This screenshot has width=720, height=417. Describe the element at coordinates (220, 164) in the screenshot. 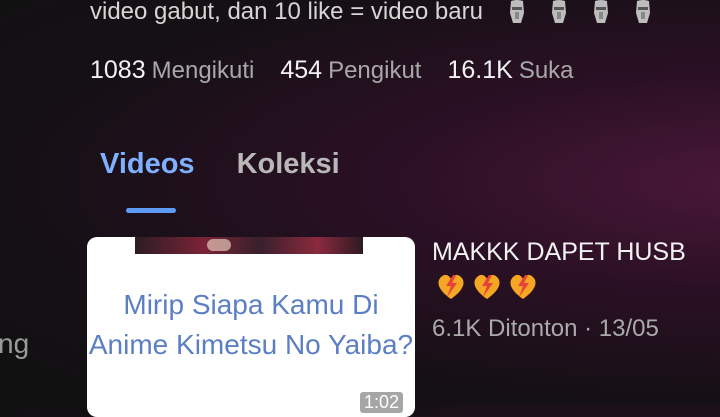

I see `profile-tabs: Videos Koleksi` at that location.